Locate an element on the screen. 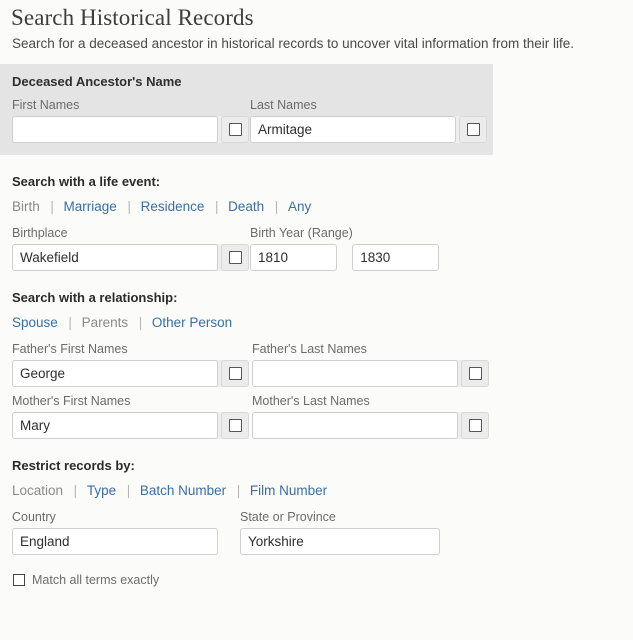  field-state-or-province: State or Province is located at coordinates (360, 532).